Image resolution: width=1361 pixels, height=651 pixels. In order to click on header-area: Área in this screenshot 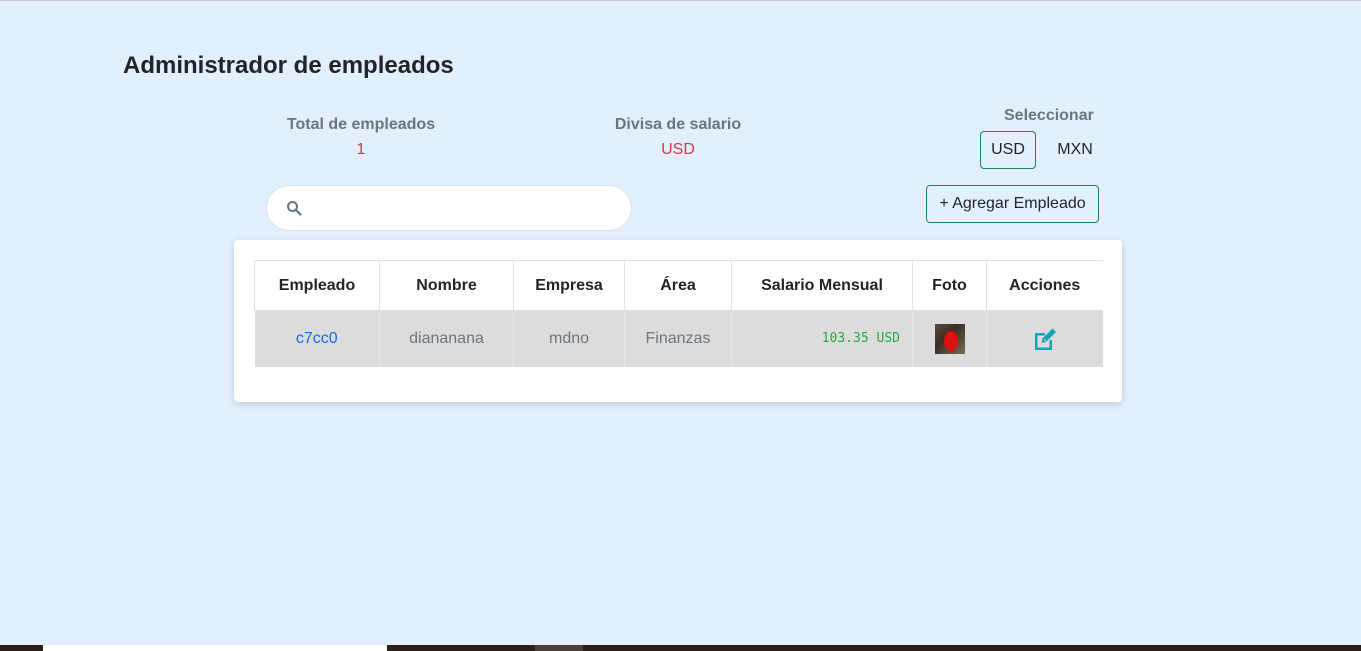, I will do `click(678, 285)`.